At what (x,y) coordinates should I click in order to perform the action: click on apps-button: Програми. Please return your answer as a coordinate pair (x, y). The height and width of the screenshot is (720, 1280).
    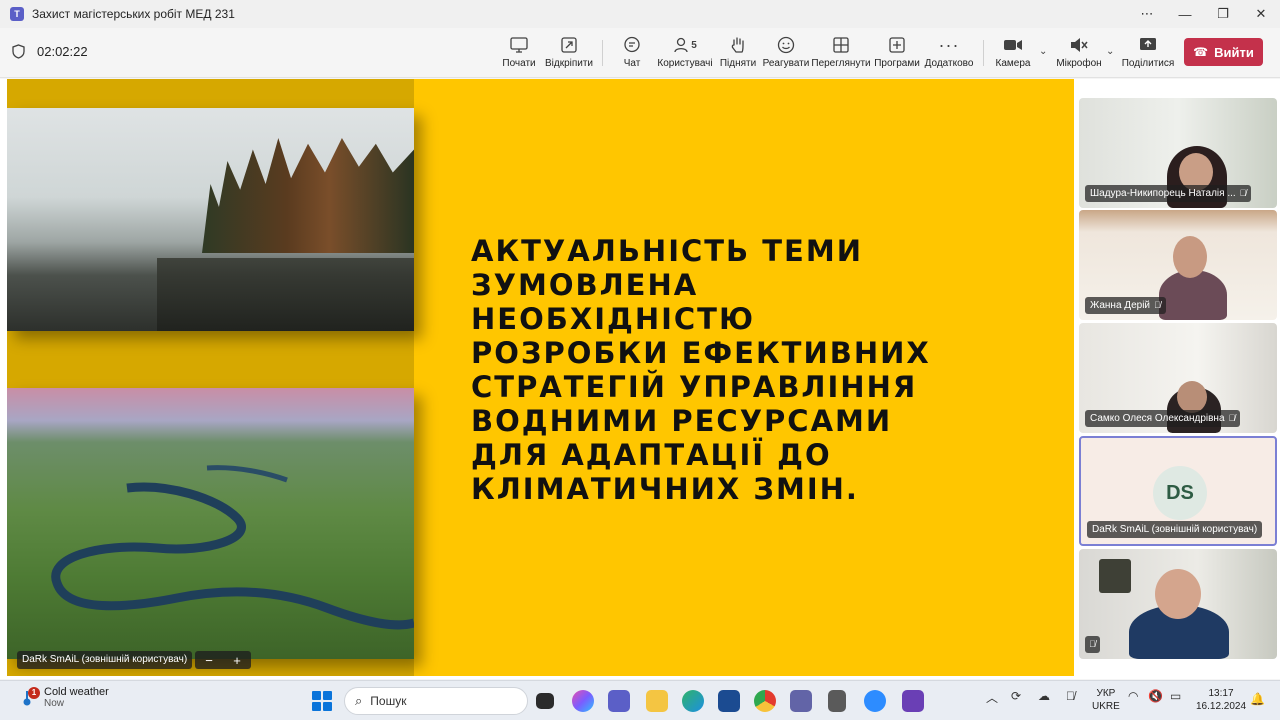
    Looking at the image, I should click on (897, 54).